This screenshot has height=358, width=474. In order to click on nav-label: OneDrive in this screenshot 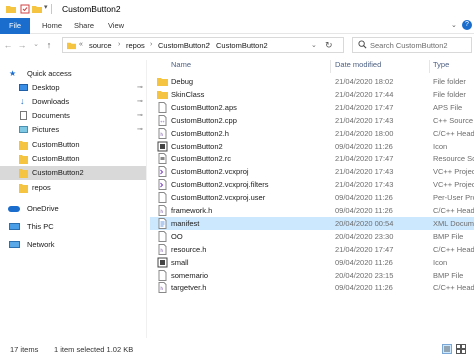, I will do `click(43, 208)`.